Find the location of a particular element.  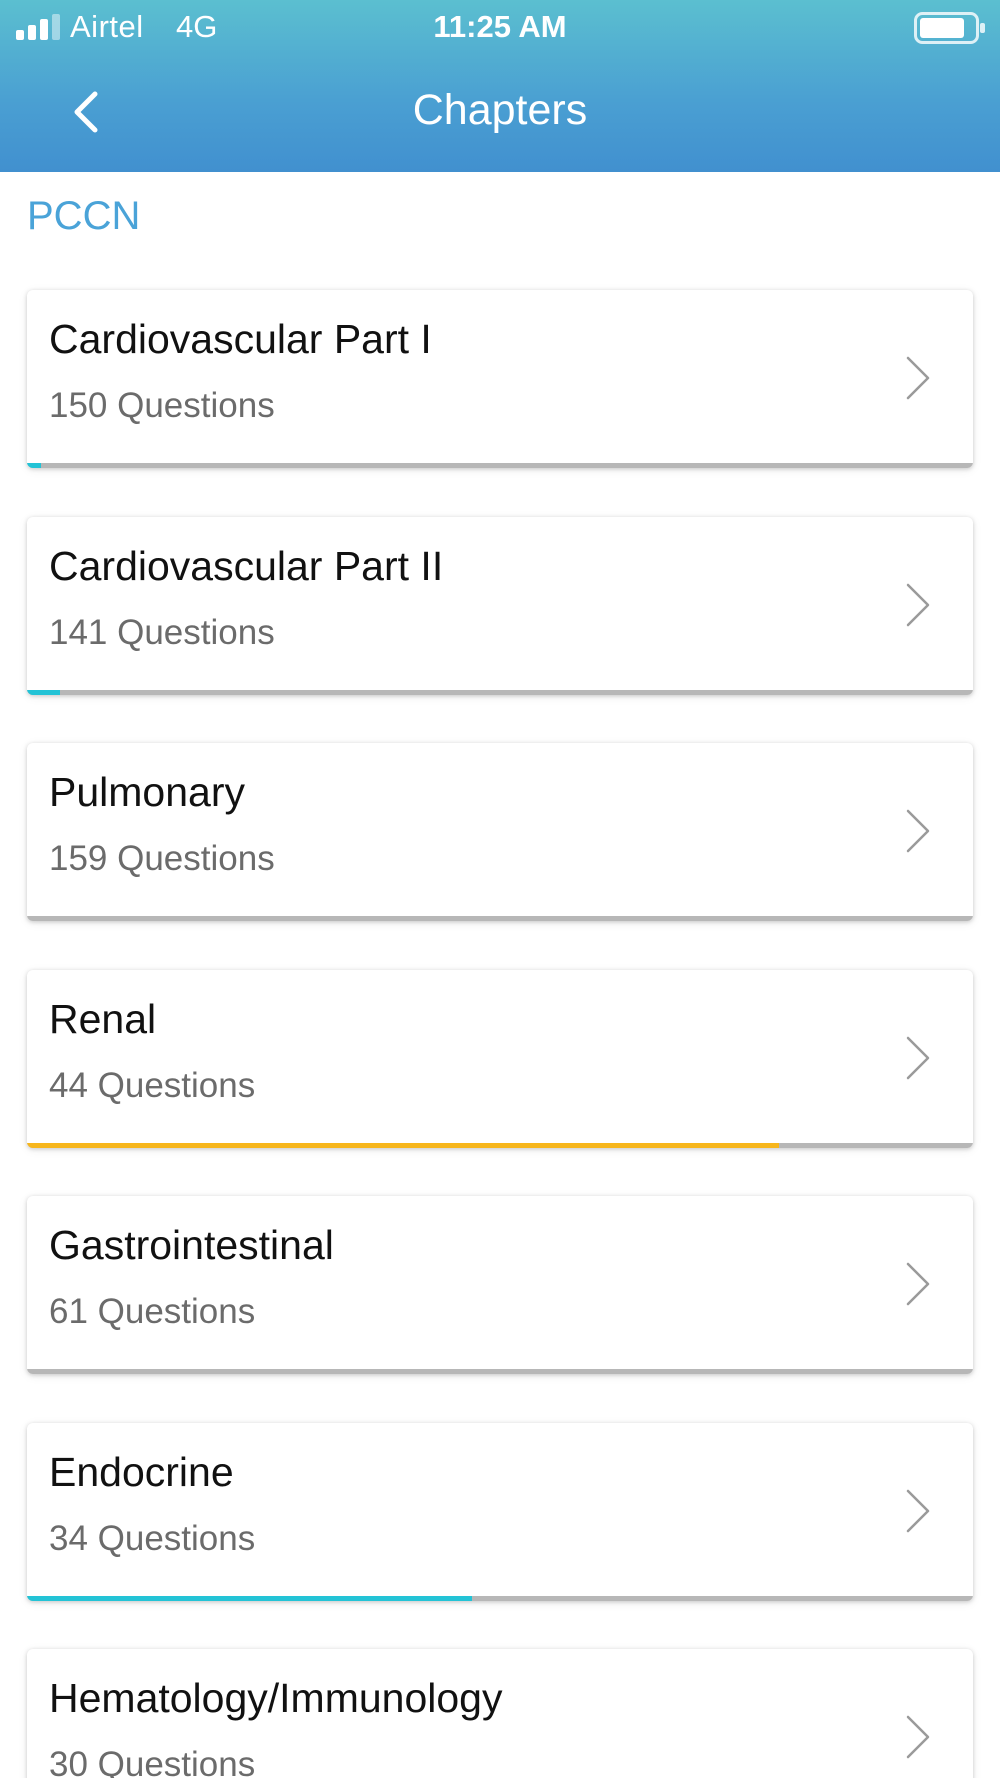

chapter-title: Gastrointestinal is located at coordinates (191, 1245).